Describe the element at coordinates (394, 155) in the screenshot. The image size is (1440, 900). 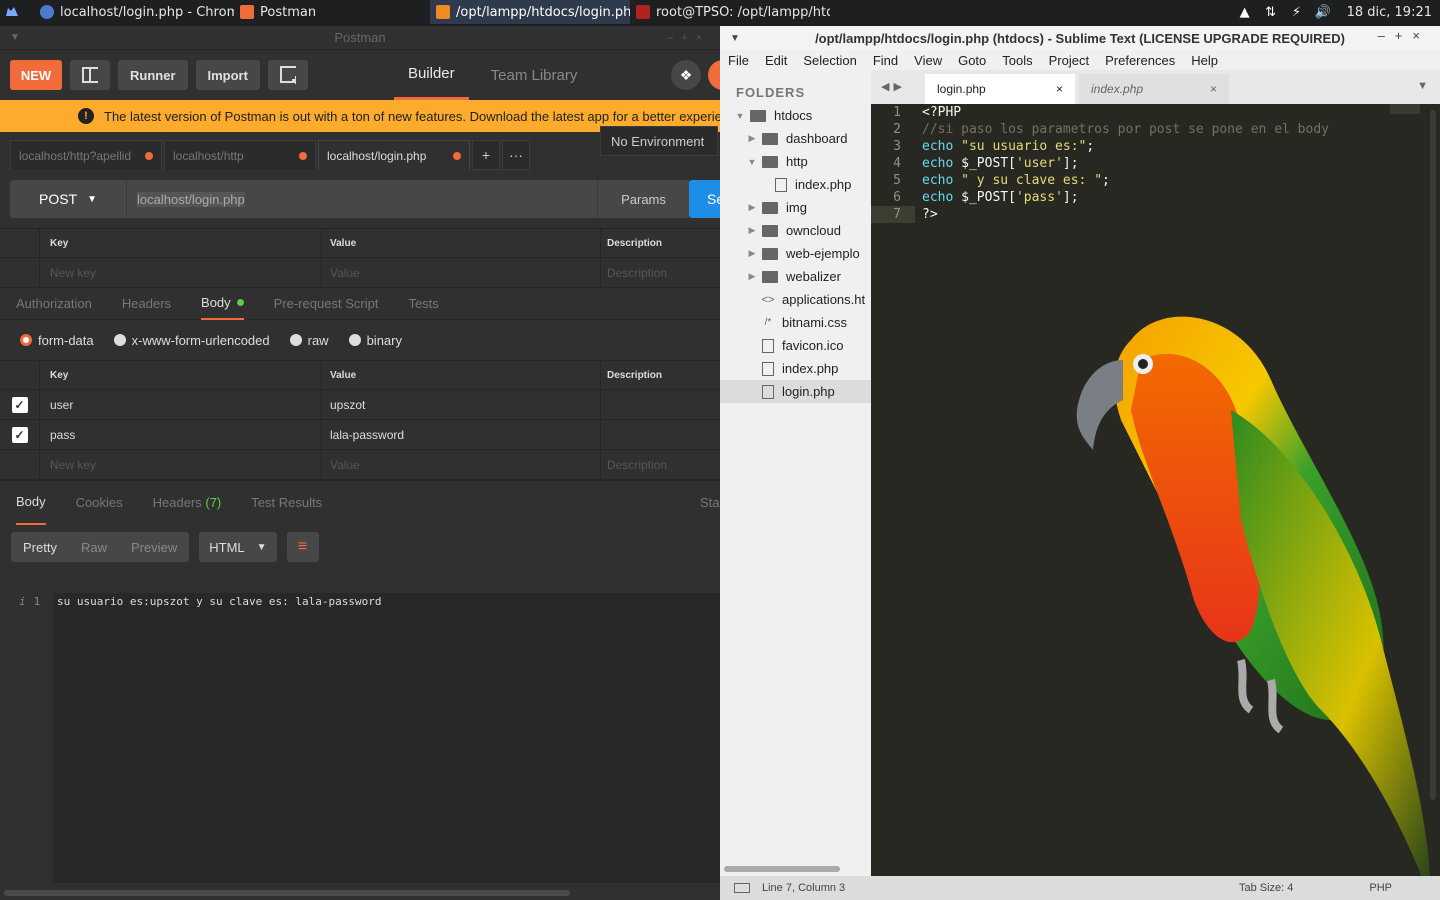
I see `request-tab-active: localhost/login.php` at that location.